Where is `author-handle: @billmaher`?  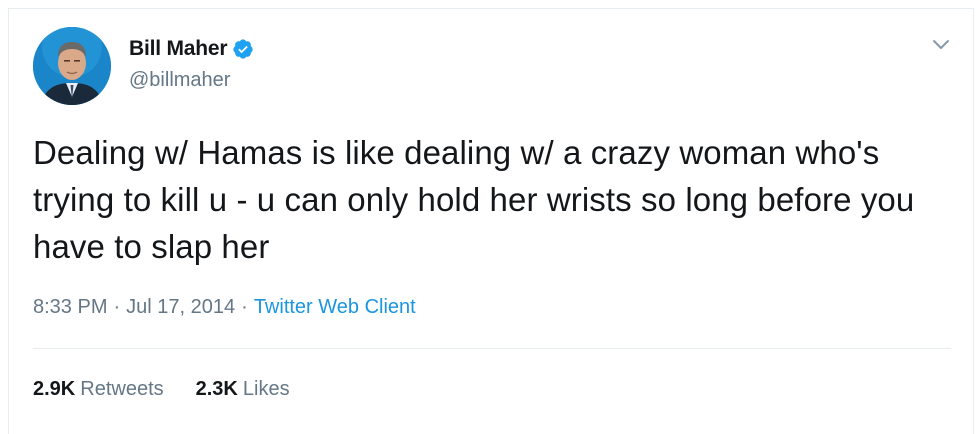
author-handle: @billmaher is located at coordinates (179, 80).